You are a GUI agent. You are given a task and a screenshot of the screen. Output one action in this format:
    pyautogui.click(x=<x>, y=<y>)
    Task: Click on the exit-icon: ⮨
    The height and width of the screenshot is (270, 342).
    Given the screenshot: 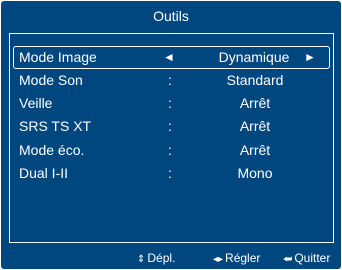 What is the action you would take?
    pyautogui.click(x=288, y=259)
    